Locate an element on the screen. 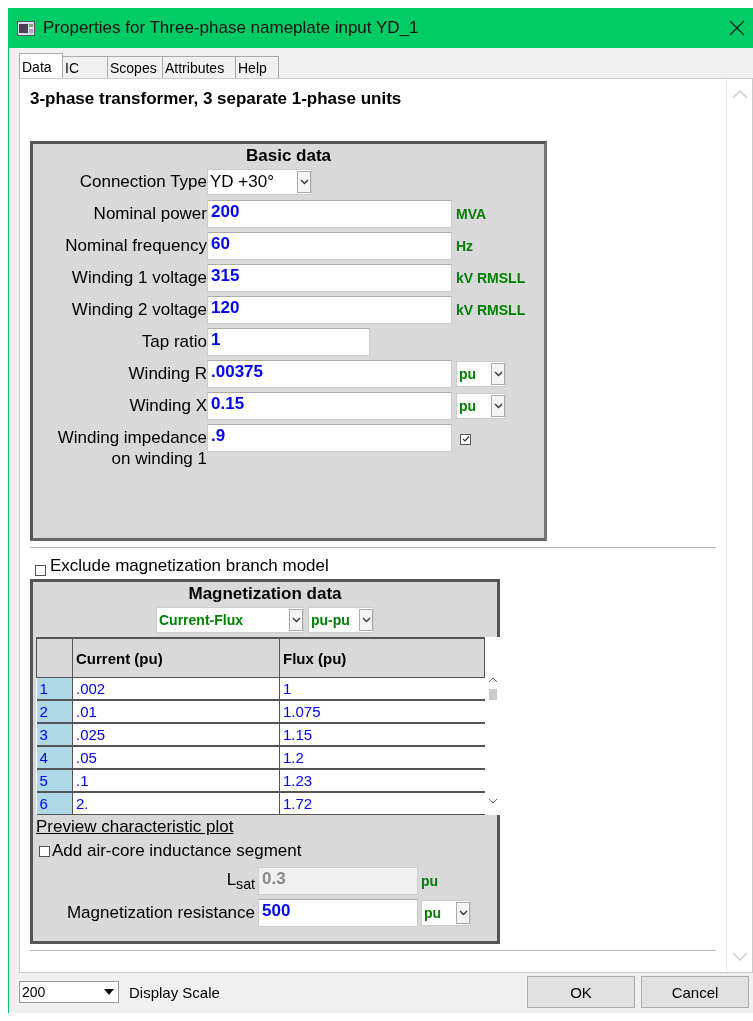 The image size is (753, 1021). input-field: 200 is located at coordinates (329, 214).